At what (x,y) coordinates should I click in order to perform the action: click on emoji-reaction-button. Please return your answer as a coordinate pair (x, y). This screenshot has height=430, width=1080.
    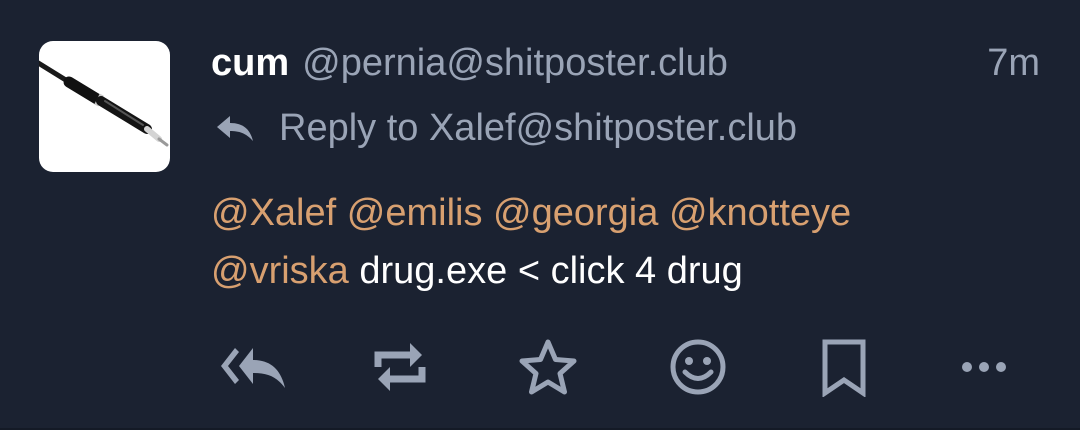
    Looking at the image, I should click on (698, 367).